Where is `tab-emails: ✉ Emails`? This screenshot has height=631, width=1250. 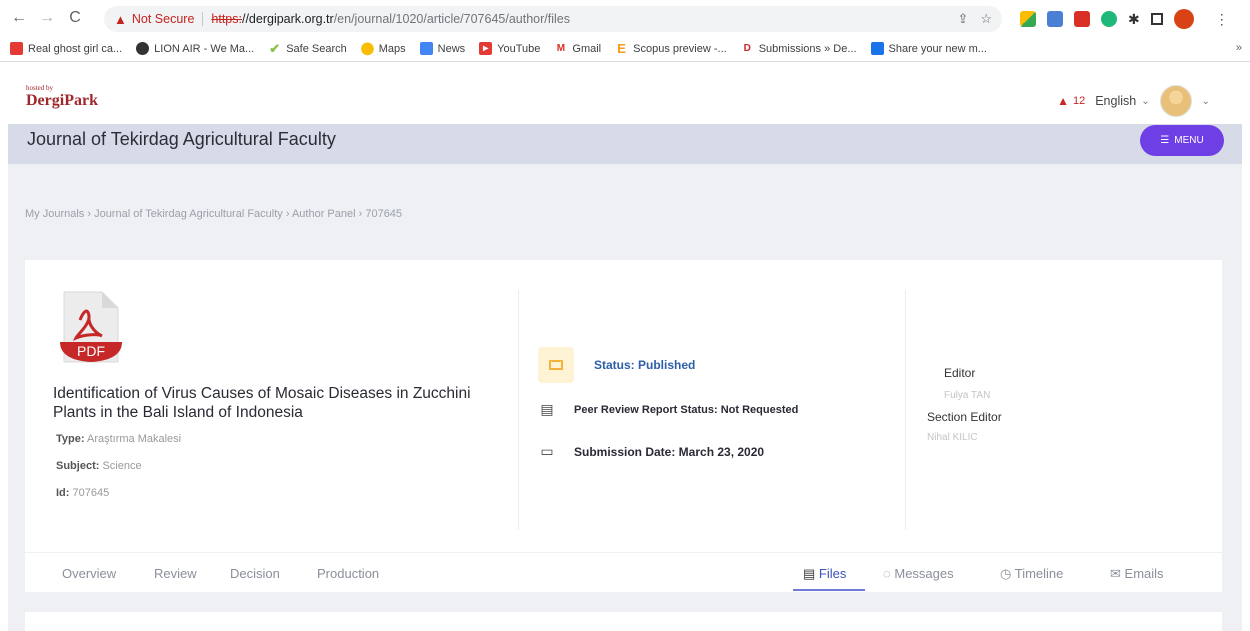
tab-emails: ✉ Emails is located at coordinates (1137, 574).